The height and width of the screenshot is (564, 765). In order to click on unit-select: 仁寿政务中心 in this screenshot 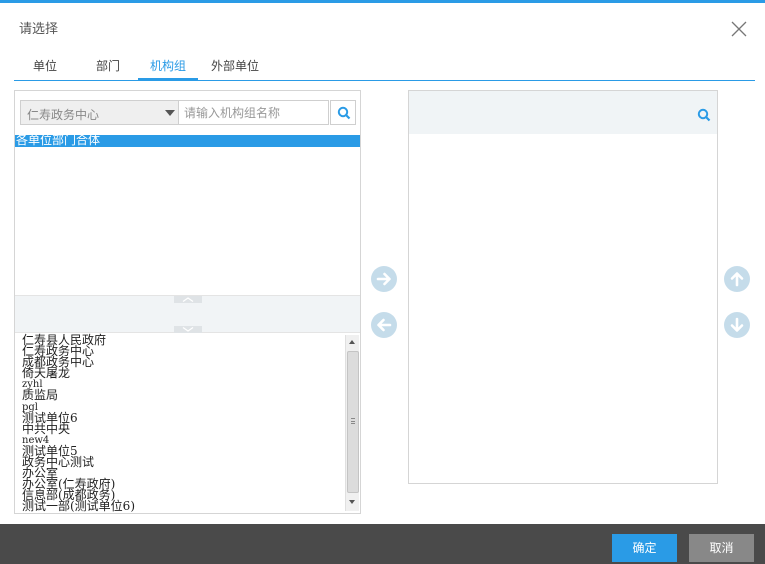, I will do `click(101, 112)`.